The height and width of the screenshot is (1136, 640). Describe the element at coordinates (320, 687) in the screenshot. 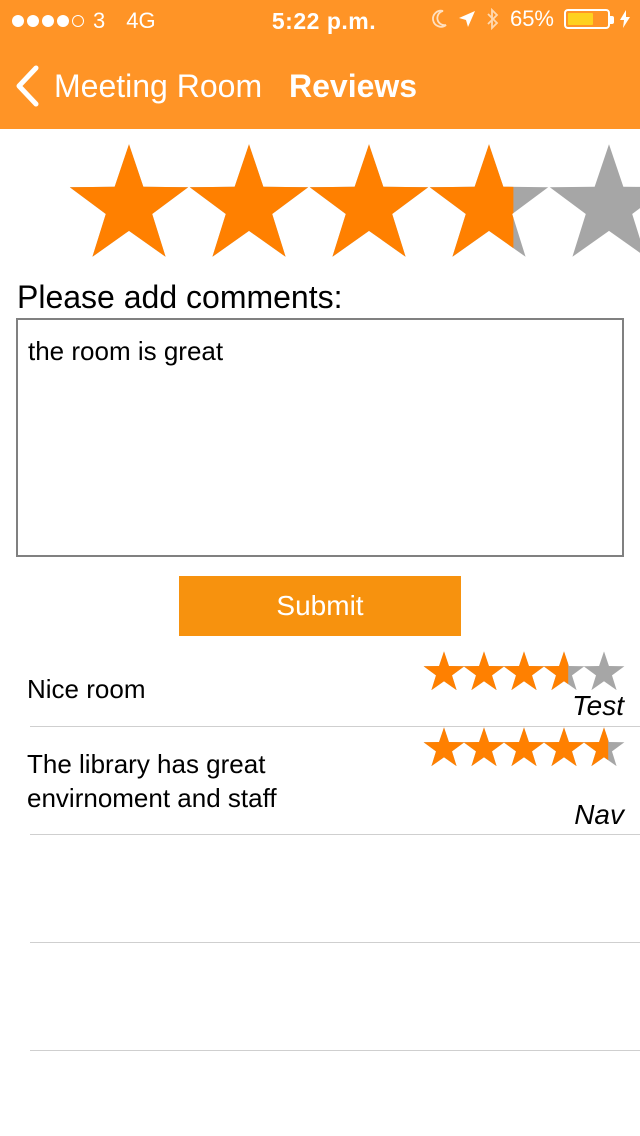

I see `review-row: Nice room Test` at that location.